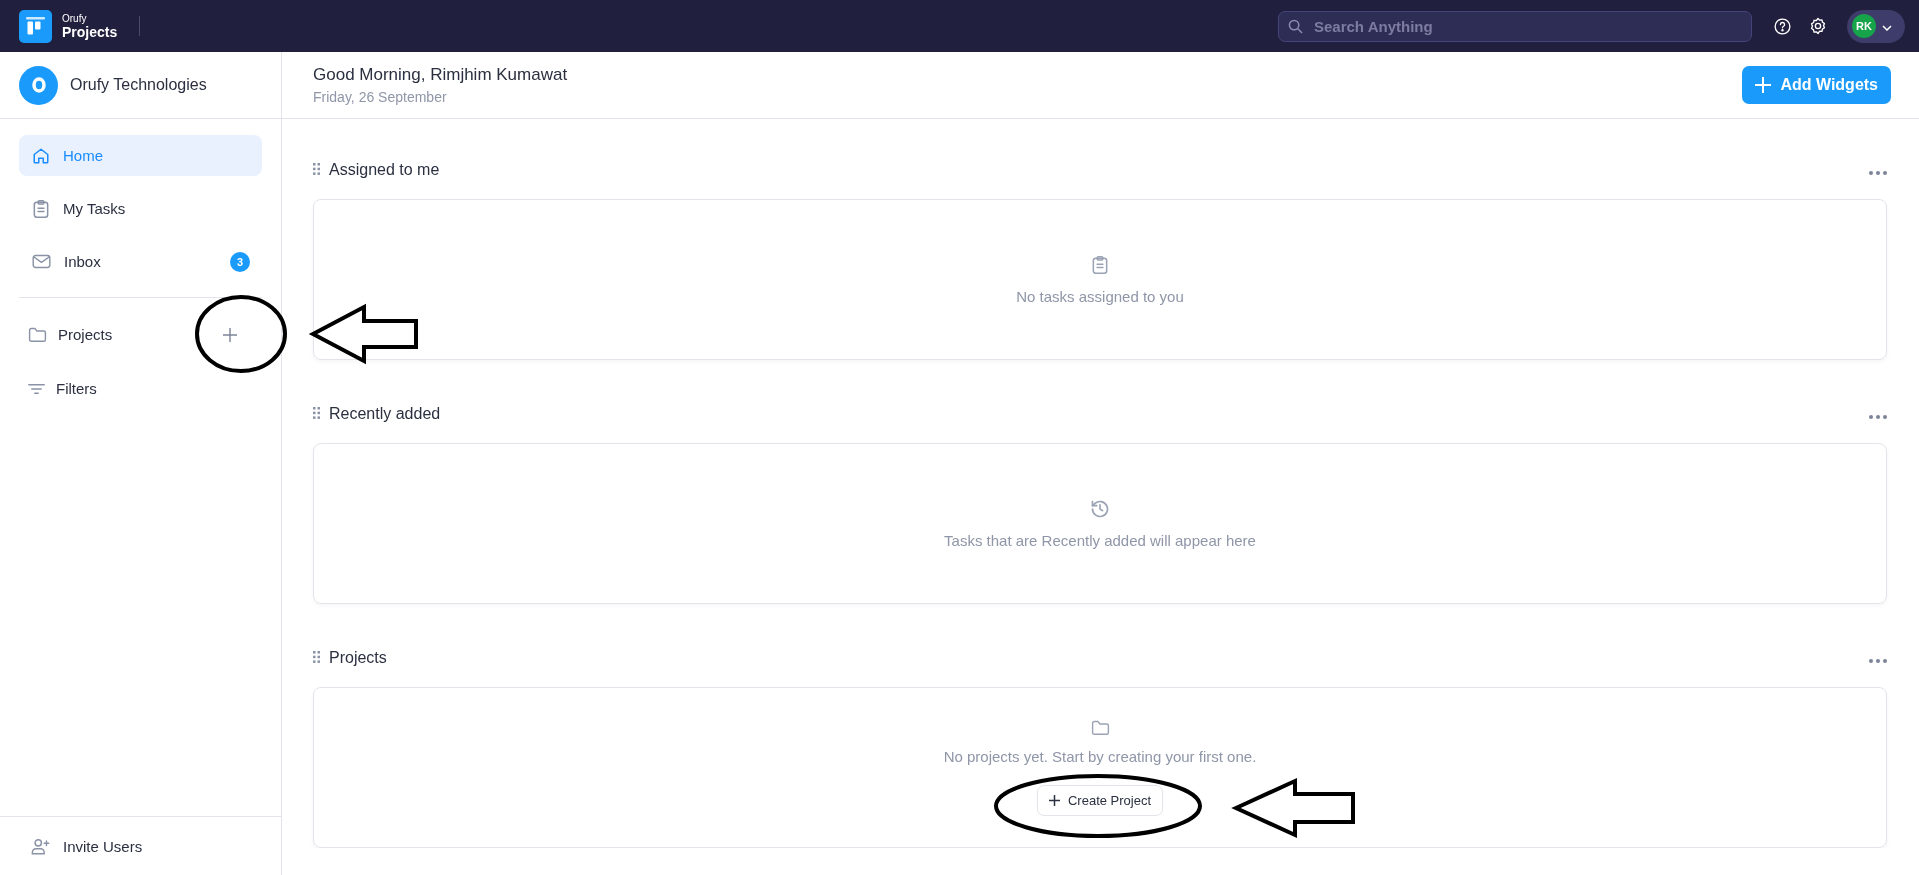 Image resolution: width=1919 pixels, height=875 pixels. I want to click on sidebar-item: Projects, so click(118, 334).